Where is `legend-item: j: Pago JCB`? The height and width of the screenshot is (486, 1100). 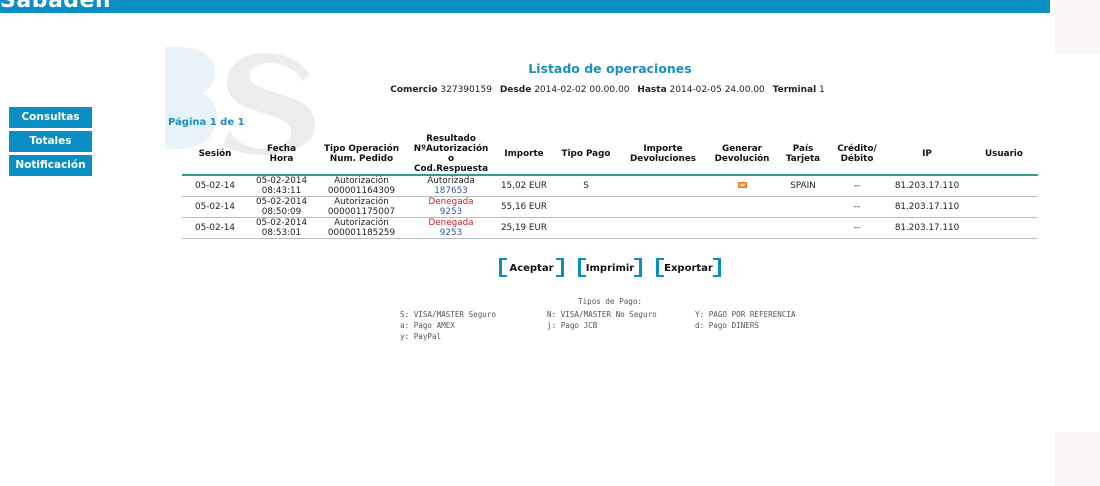 legend-item: j: Pago JCB is located at coordinates (572, 325).